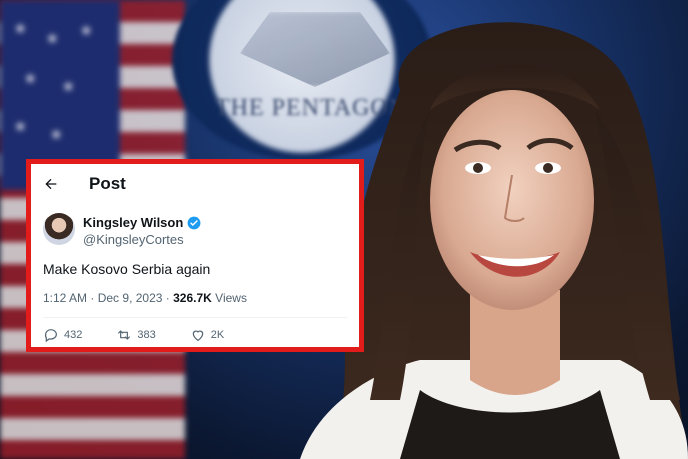 This screenshot has height=459, width=688. What do you see at coordinates (62, 335) in the screenshot?
I see `reply-button: 432` at bounding box center [62, 335].